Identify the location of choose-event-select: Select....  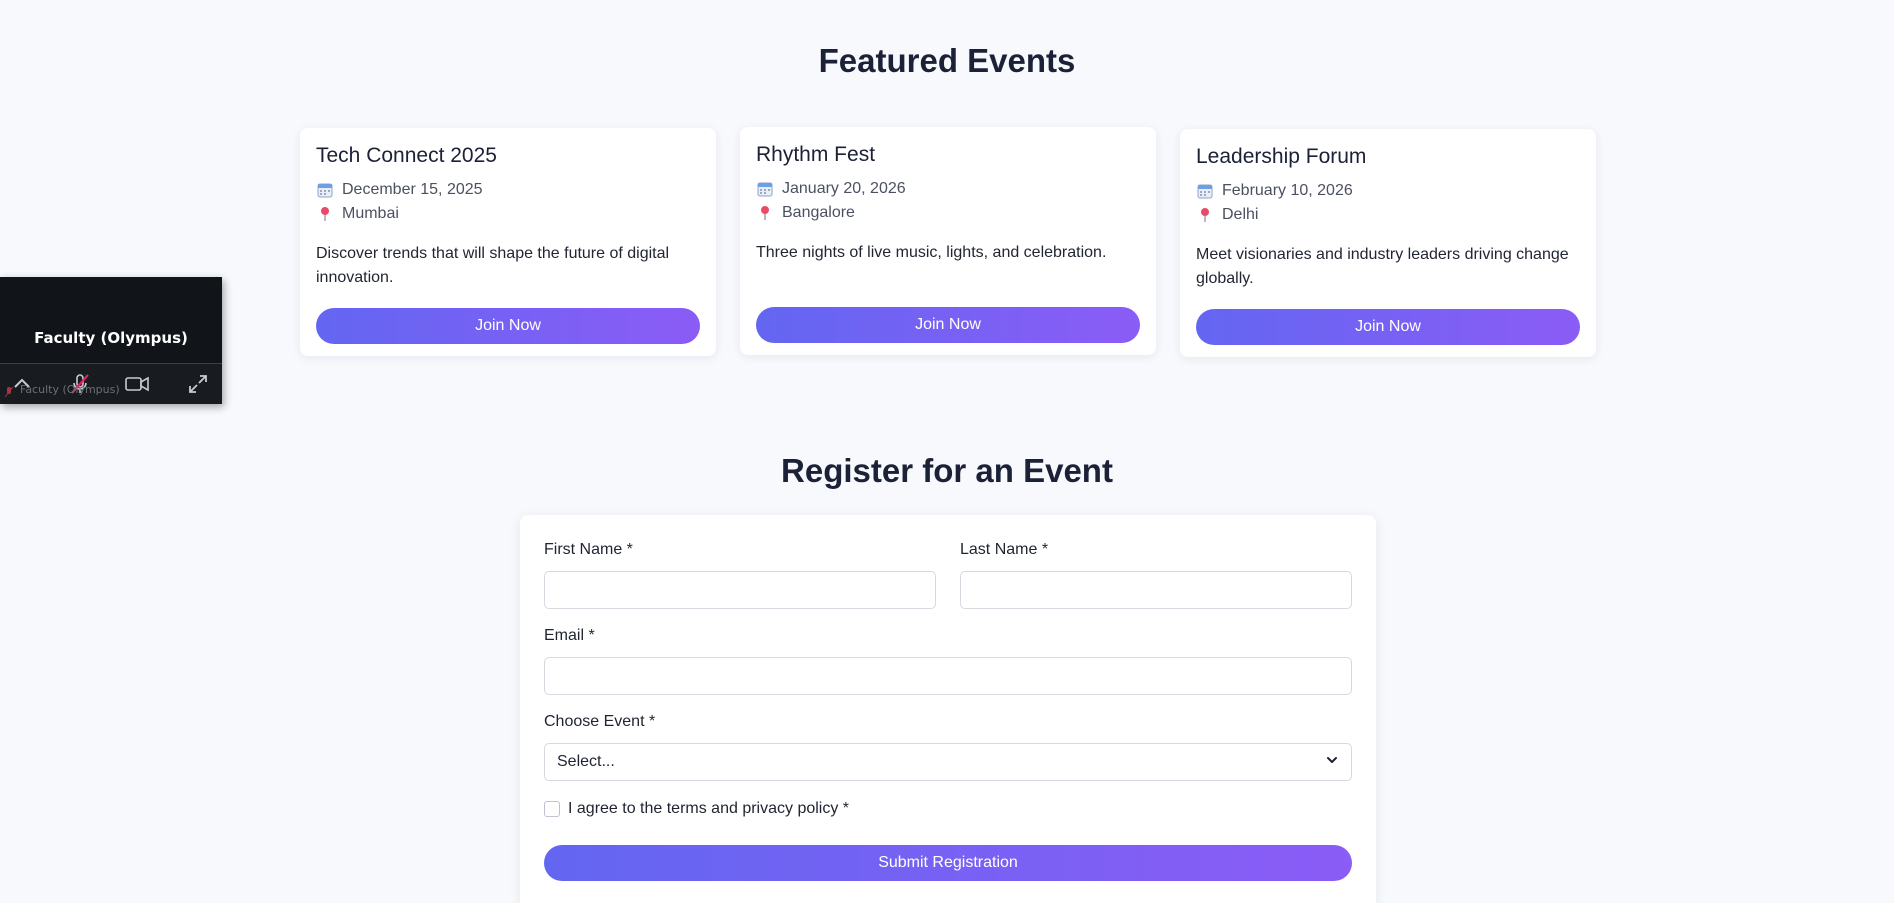
(948, 762).